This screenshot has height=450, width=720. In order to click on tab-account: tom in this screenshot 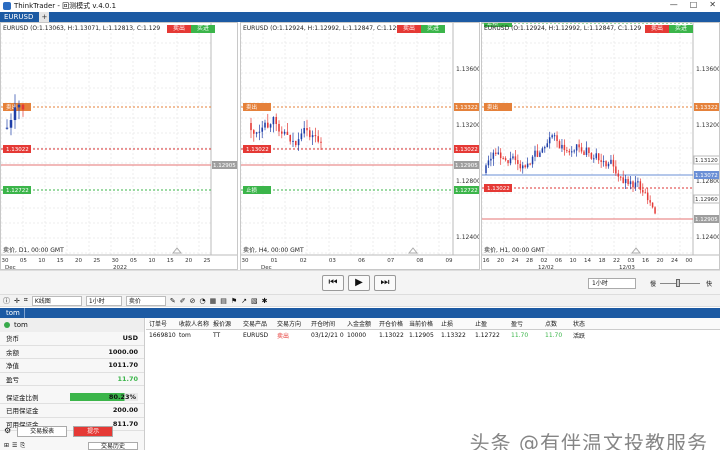, I will do `click(13, 313)`.